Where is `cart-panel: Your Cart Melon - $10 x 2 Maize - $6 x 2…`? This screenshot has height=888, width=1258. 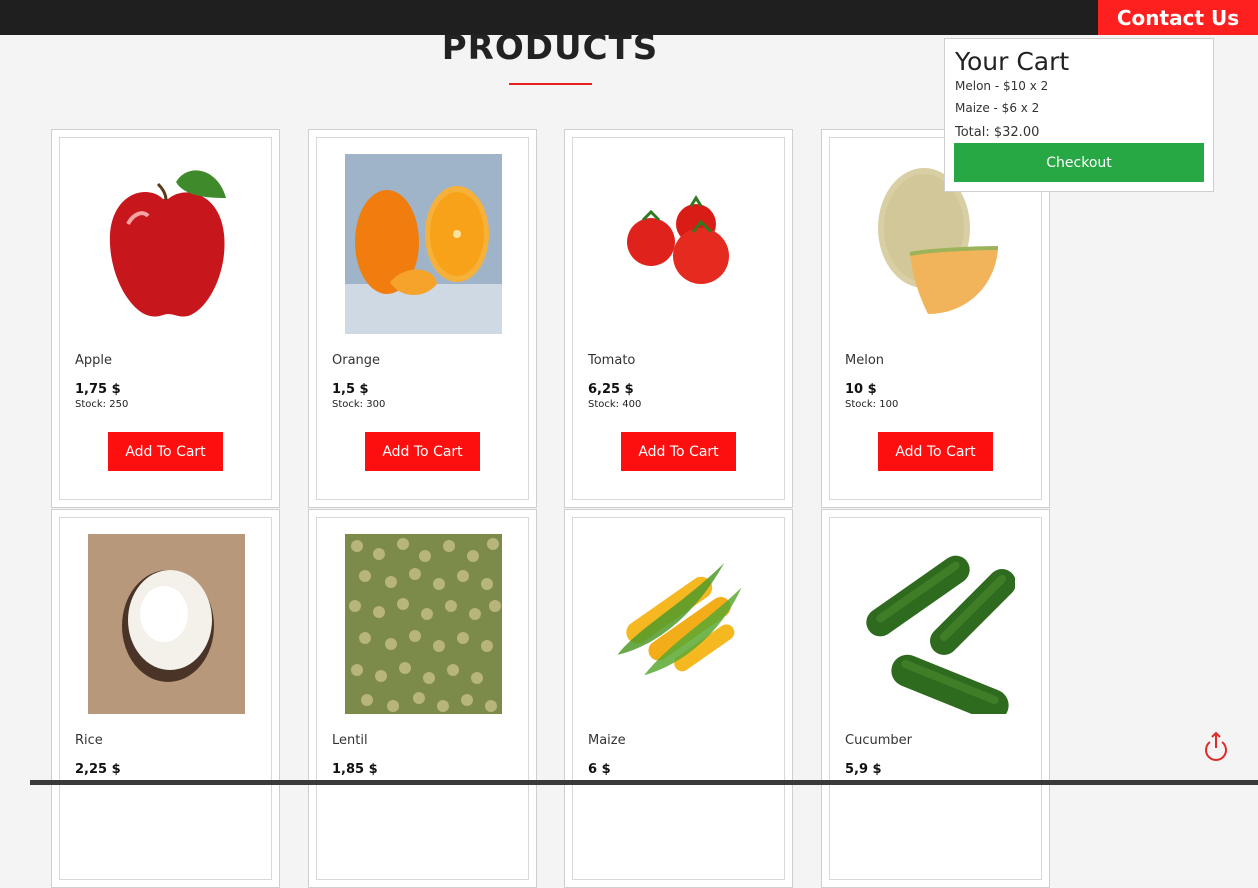
cart-panel: Your Cart Melon - $10 x 2 Maize - $6 x 2… is located at coordinates (1079, 115).